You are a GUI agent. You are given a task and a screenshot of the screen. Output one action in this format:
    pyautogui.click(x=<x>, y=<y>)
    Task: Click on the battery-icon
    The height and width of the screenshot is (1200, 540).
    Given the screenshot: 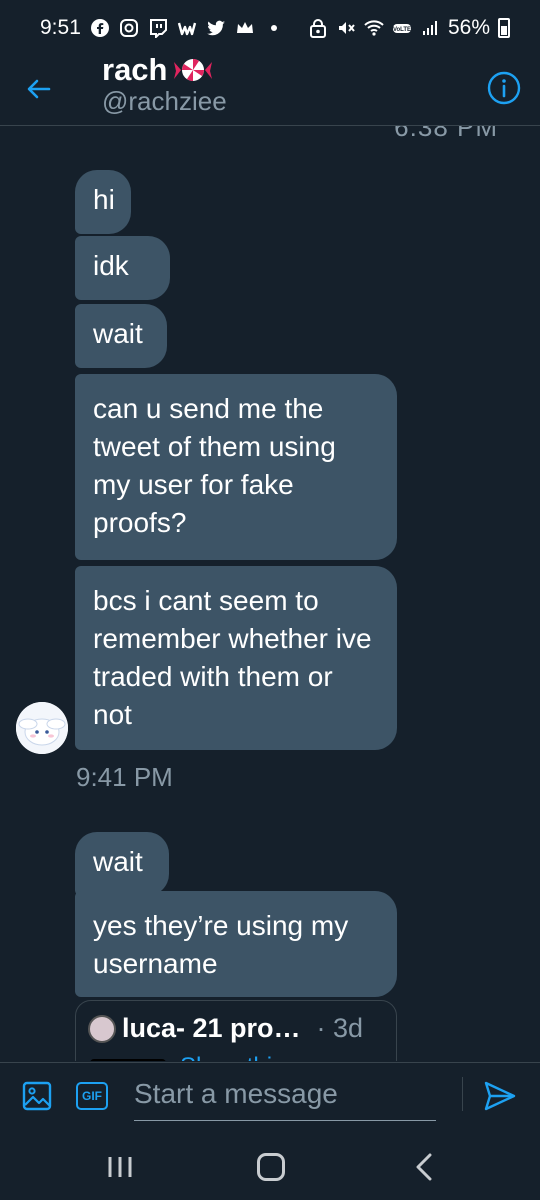 What is the action you would take?
    pyautogui.click(x=504, y=28)
    